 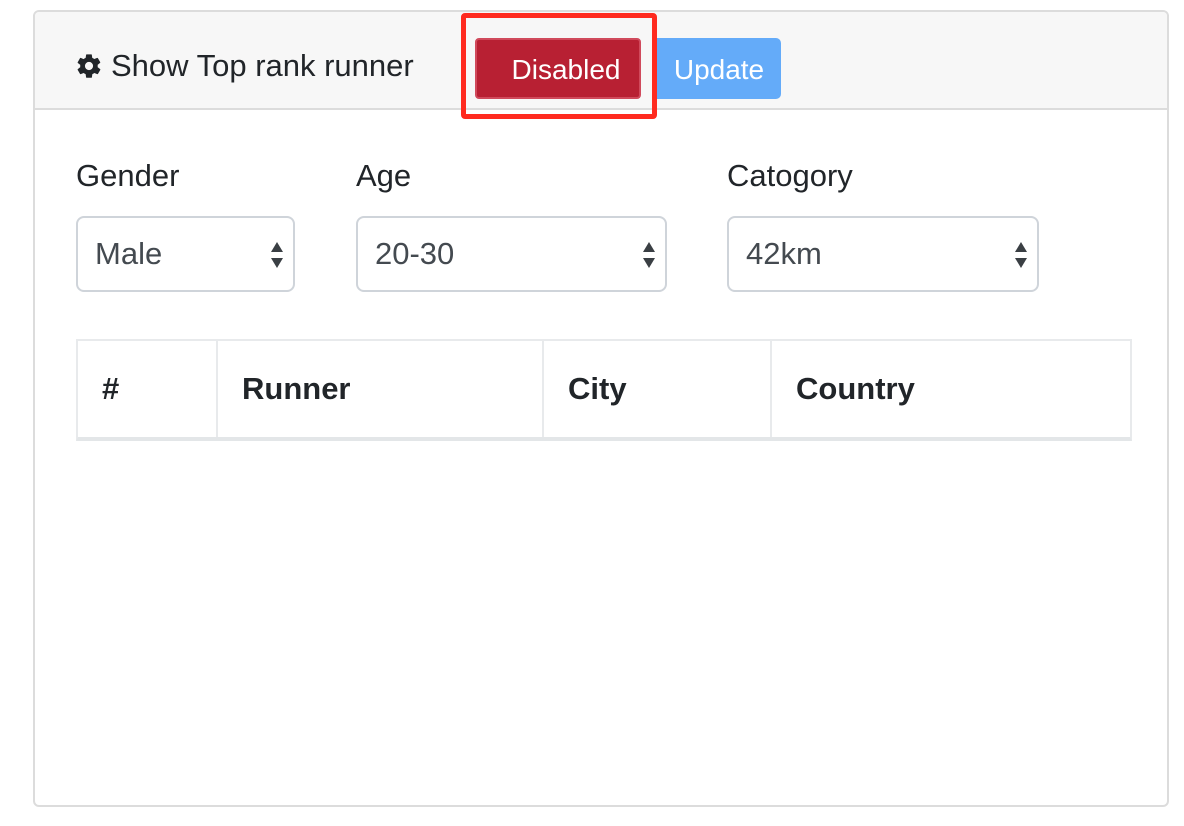 What do you see at coordinates (658, 389) in the screenshot?
I see `column-header-city: City` at bounding box center [658, 389].